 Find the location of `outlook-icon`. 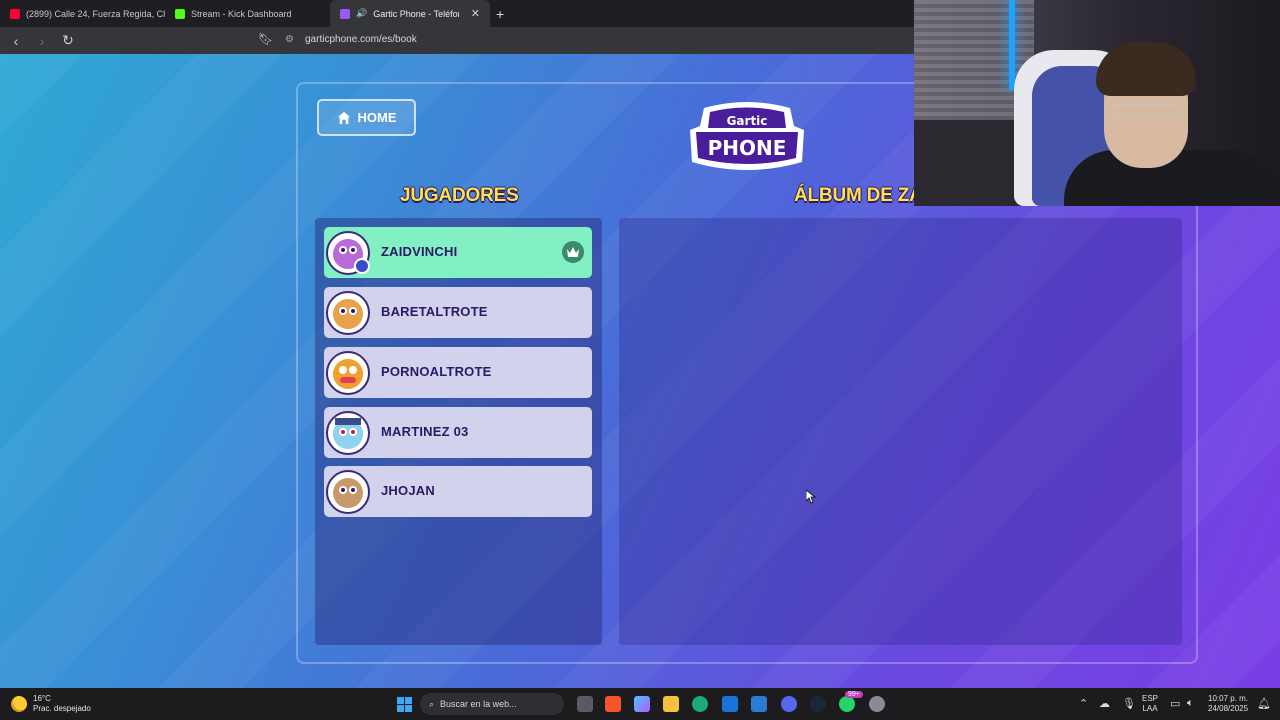

outlook-icon is located at coordinates (730, 704).